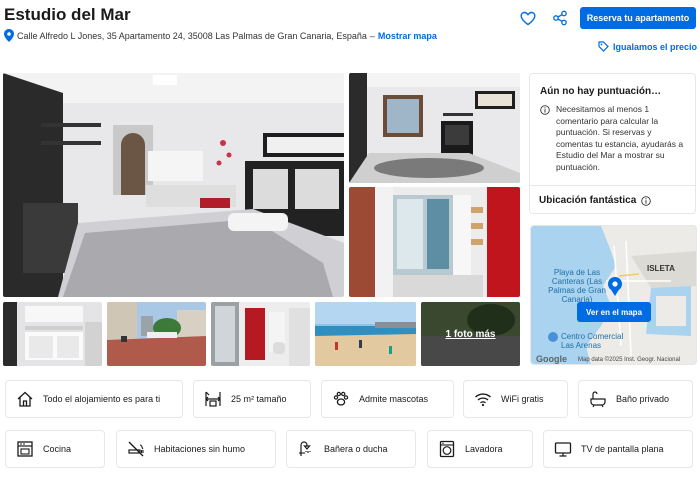 This screenshot has width=700, height=477. I want to click on map-data-credit: Map data ©2025 Inst. Geogr. Nacional, so click(629, 360).